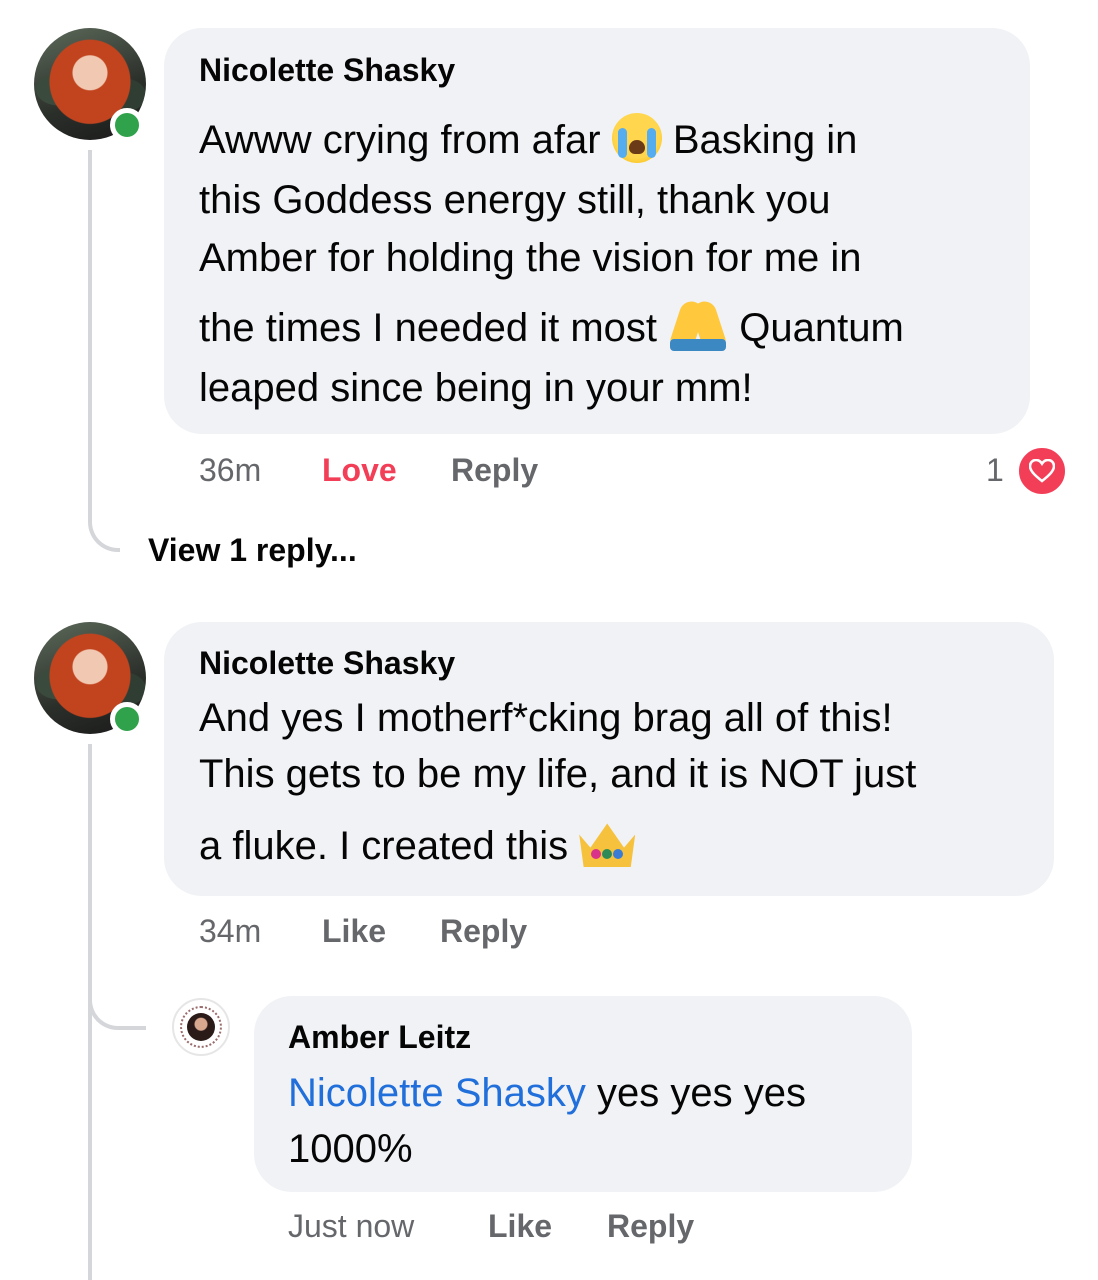 The width and height of the screenshot is (1098, 1280). What do you see at coordinates (698, 326) in the screenshot?
I see `folded-hands-icon` at bounding box center [698, 326].